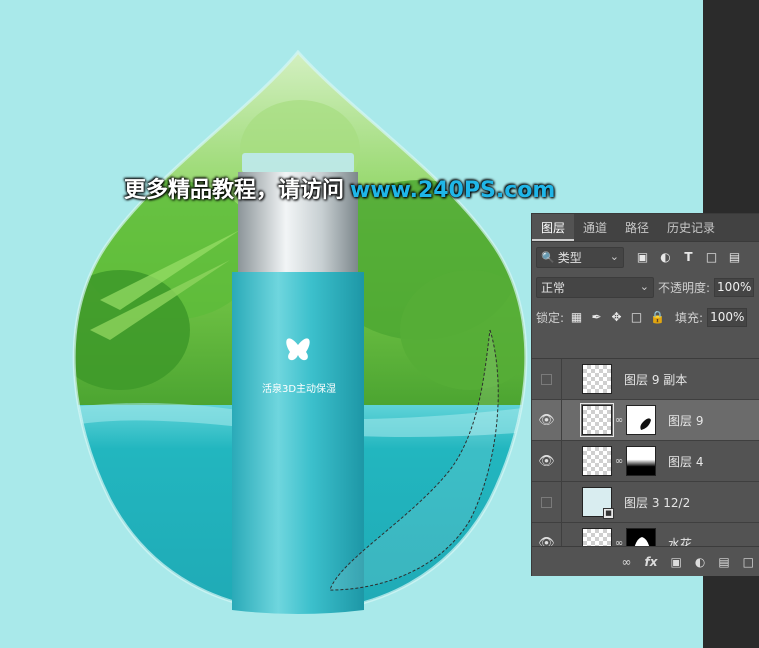 This screenshot has height=648, width=759. I want to click on type-filter-icon: T, so click(688, 257).